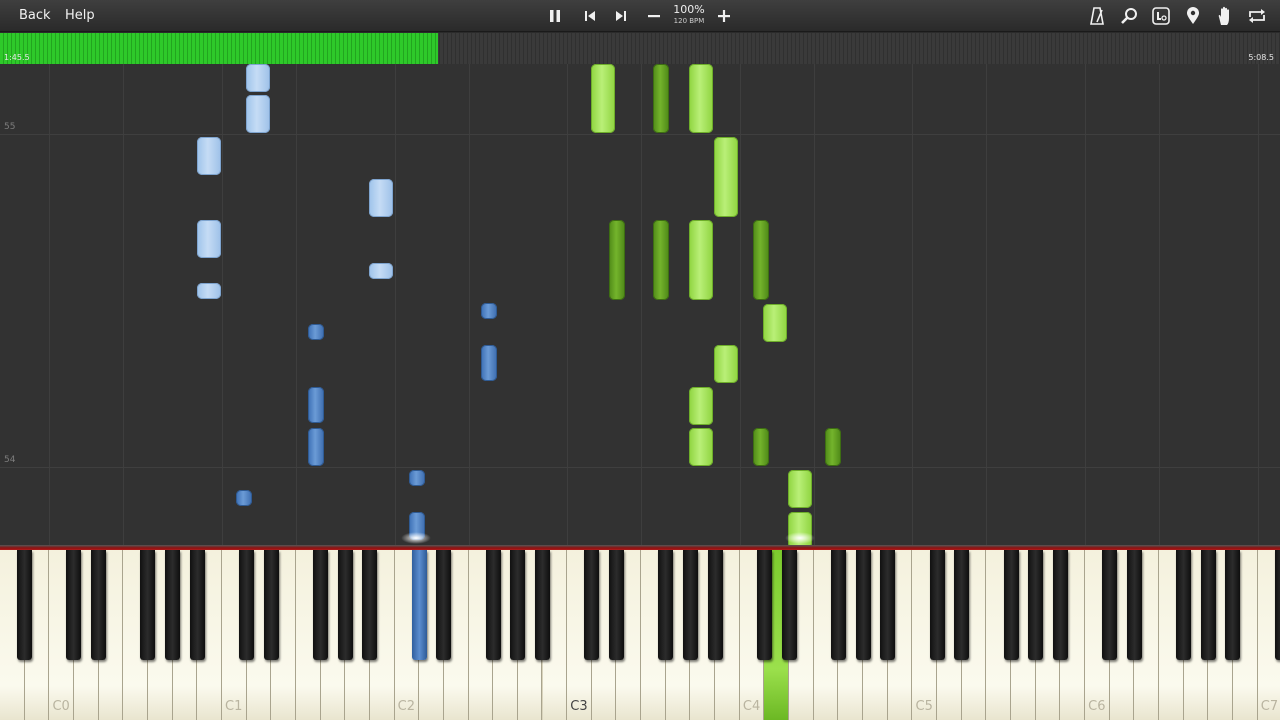  What do you see at coordinates (10, 127) in the screenshot?
I see `measure-number: 55` at bounding box center [10, 127].